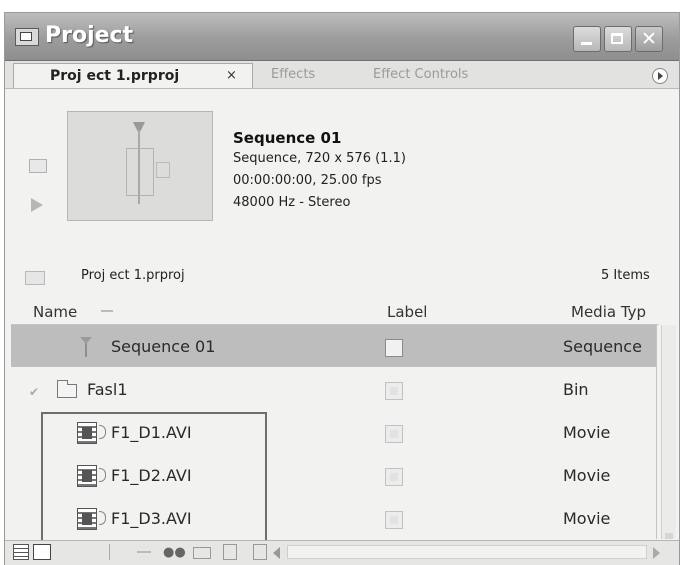 This screenshot has width=683, height=565. Describe the element at coordinates (587, 39) in the screenshot. I see `minimize-button` at that location.